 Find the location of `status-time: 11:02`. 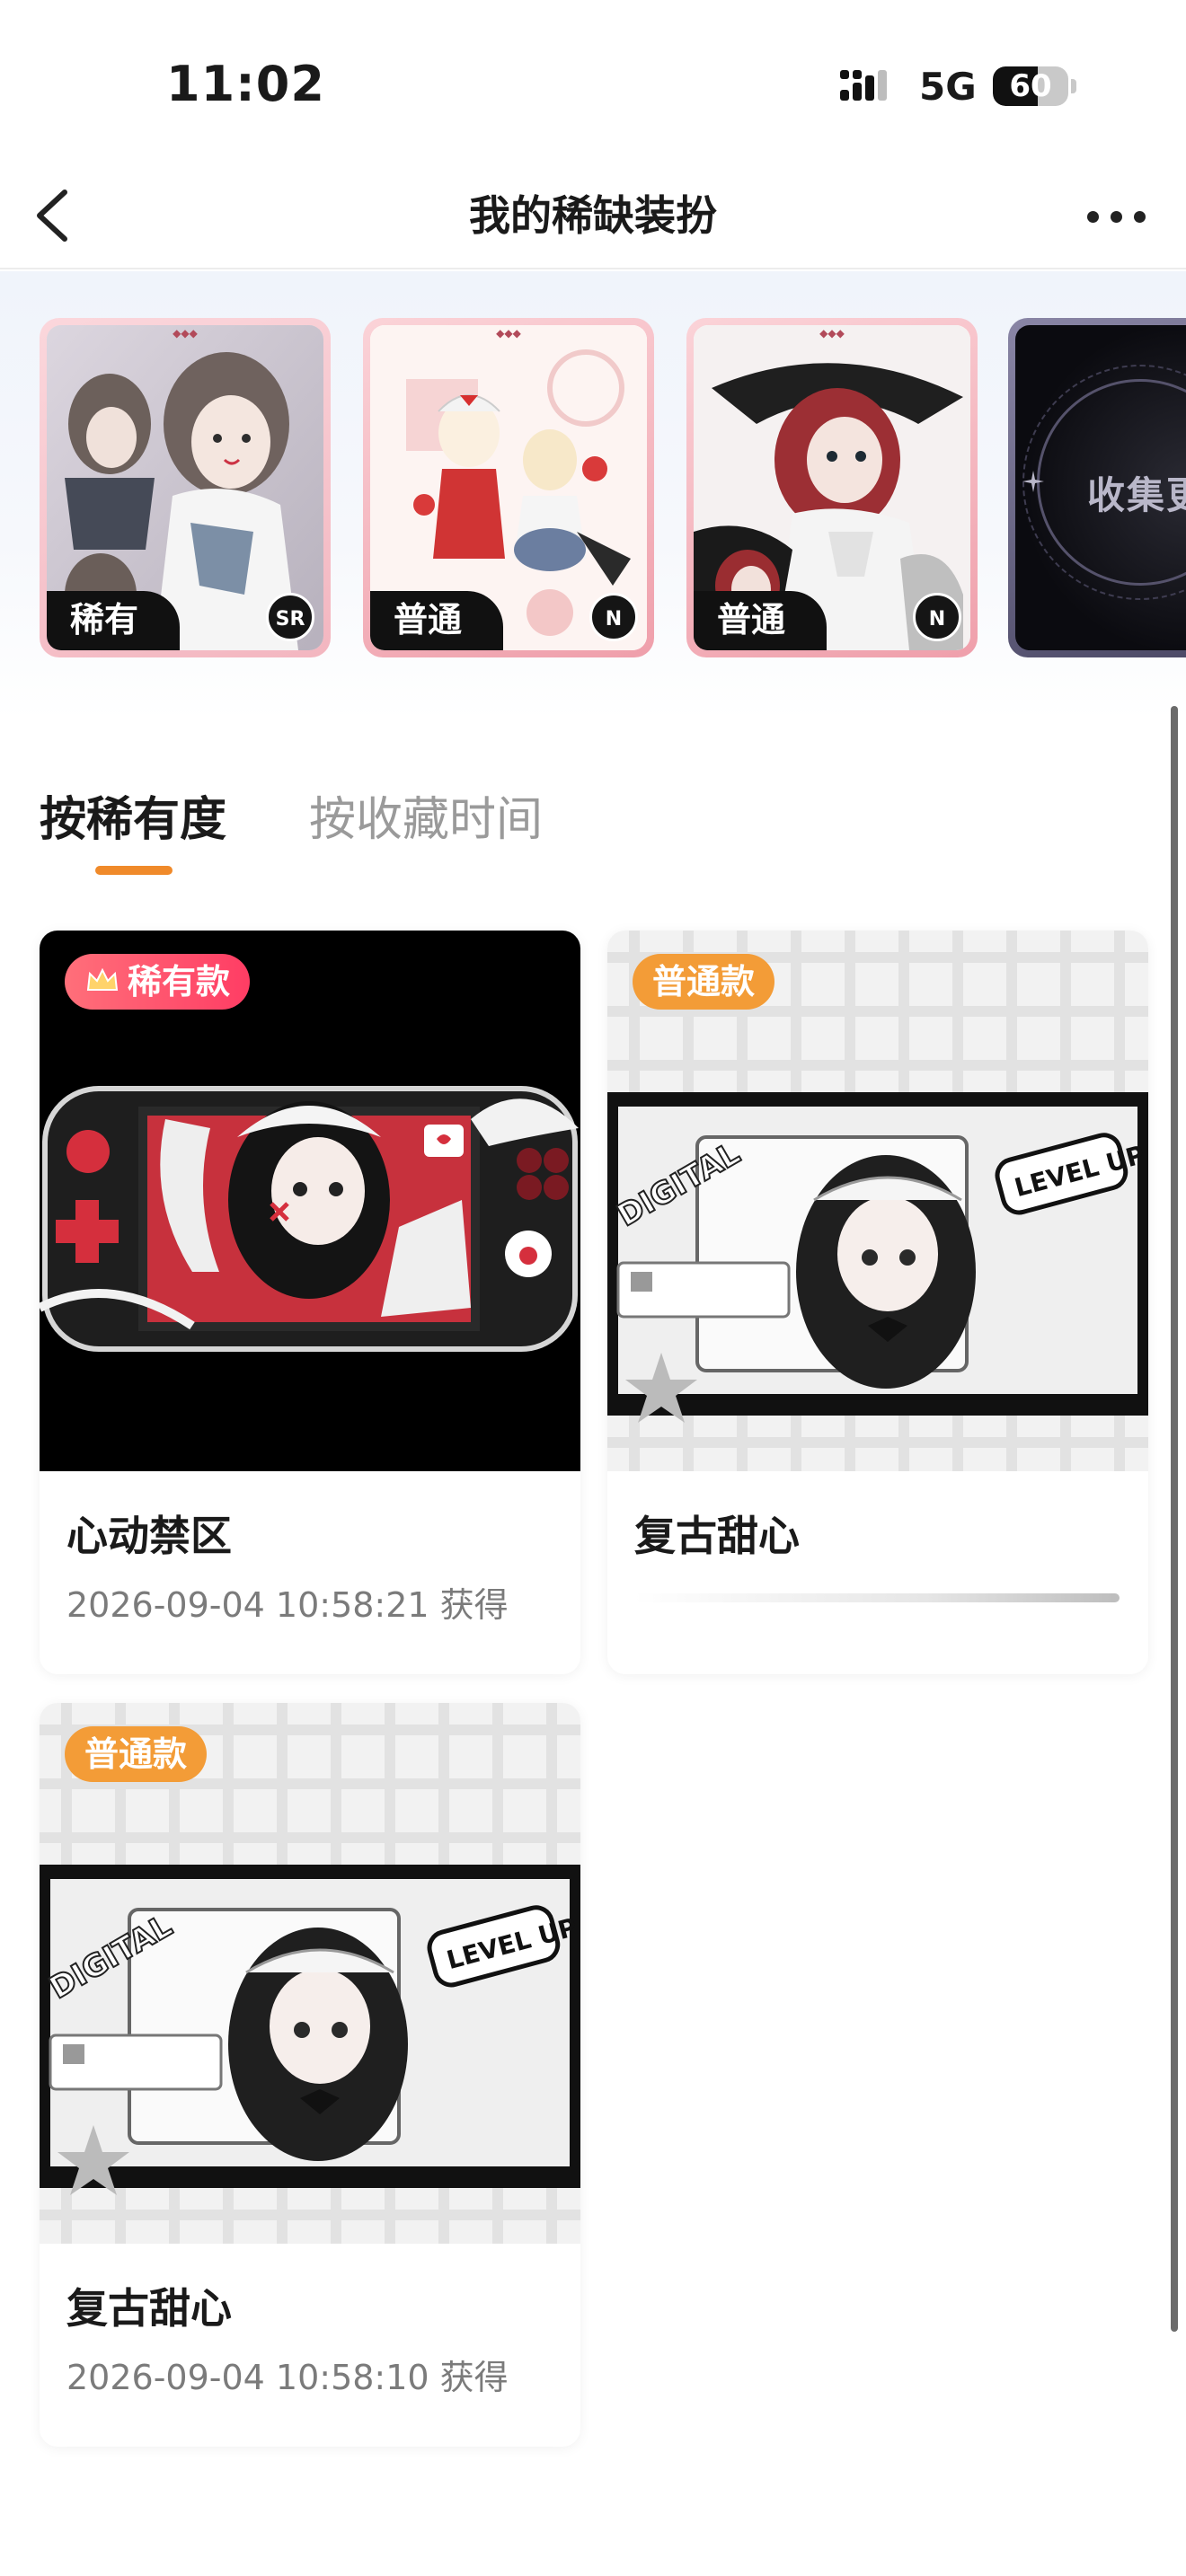

status-time: 11:02 is located at coordinates (245, 84).